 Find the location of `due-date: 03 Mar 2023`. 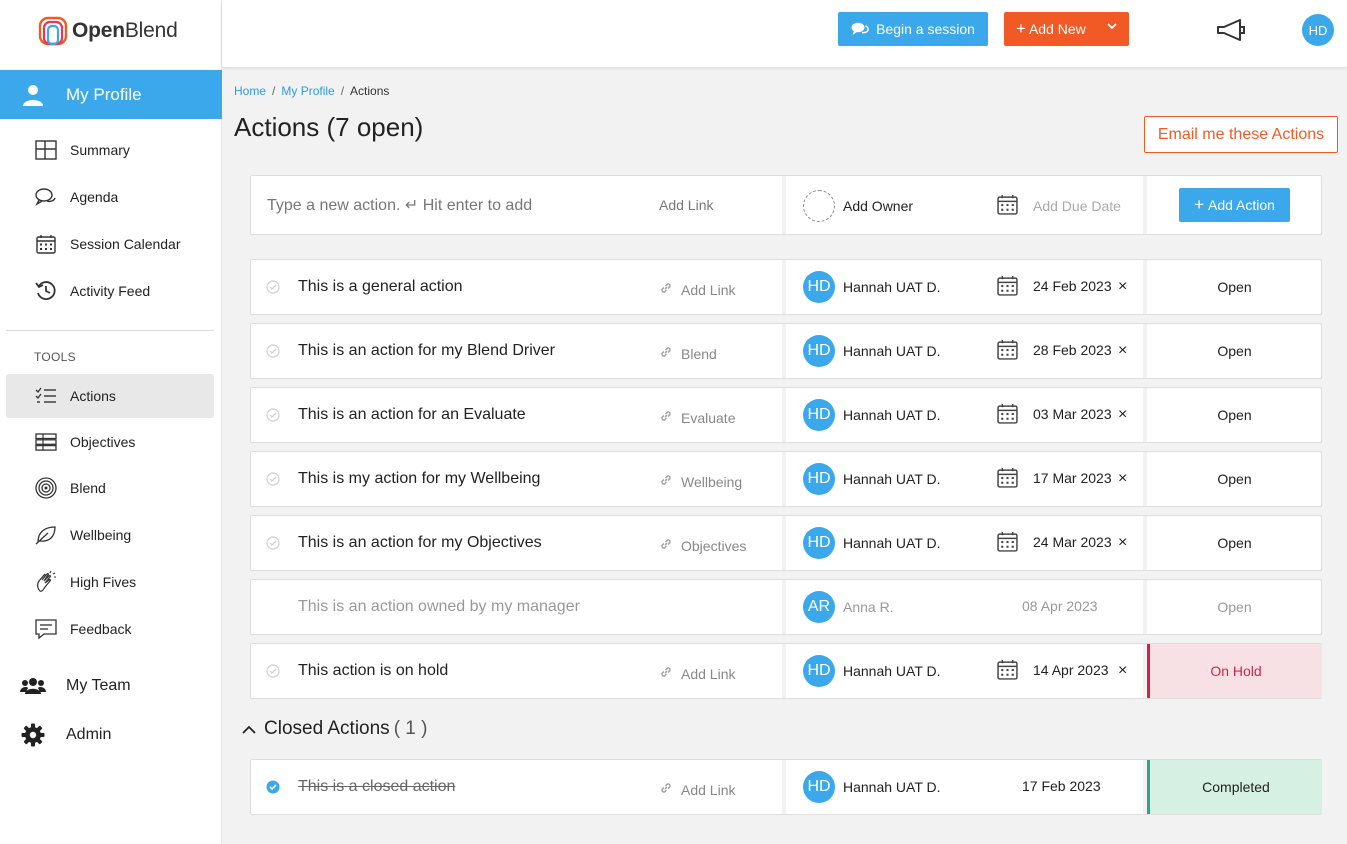

due-date: 03 Mar 2023 is located at coordinates (1072, 414).